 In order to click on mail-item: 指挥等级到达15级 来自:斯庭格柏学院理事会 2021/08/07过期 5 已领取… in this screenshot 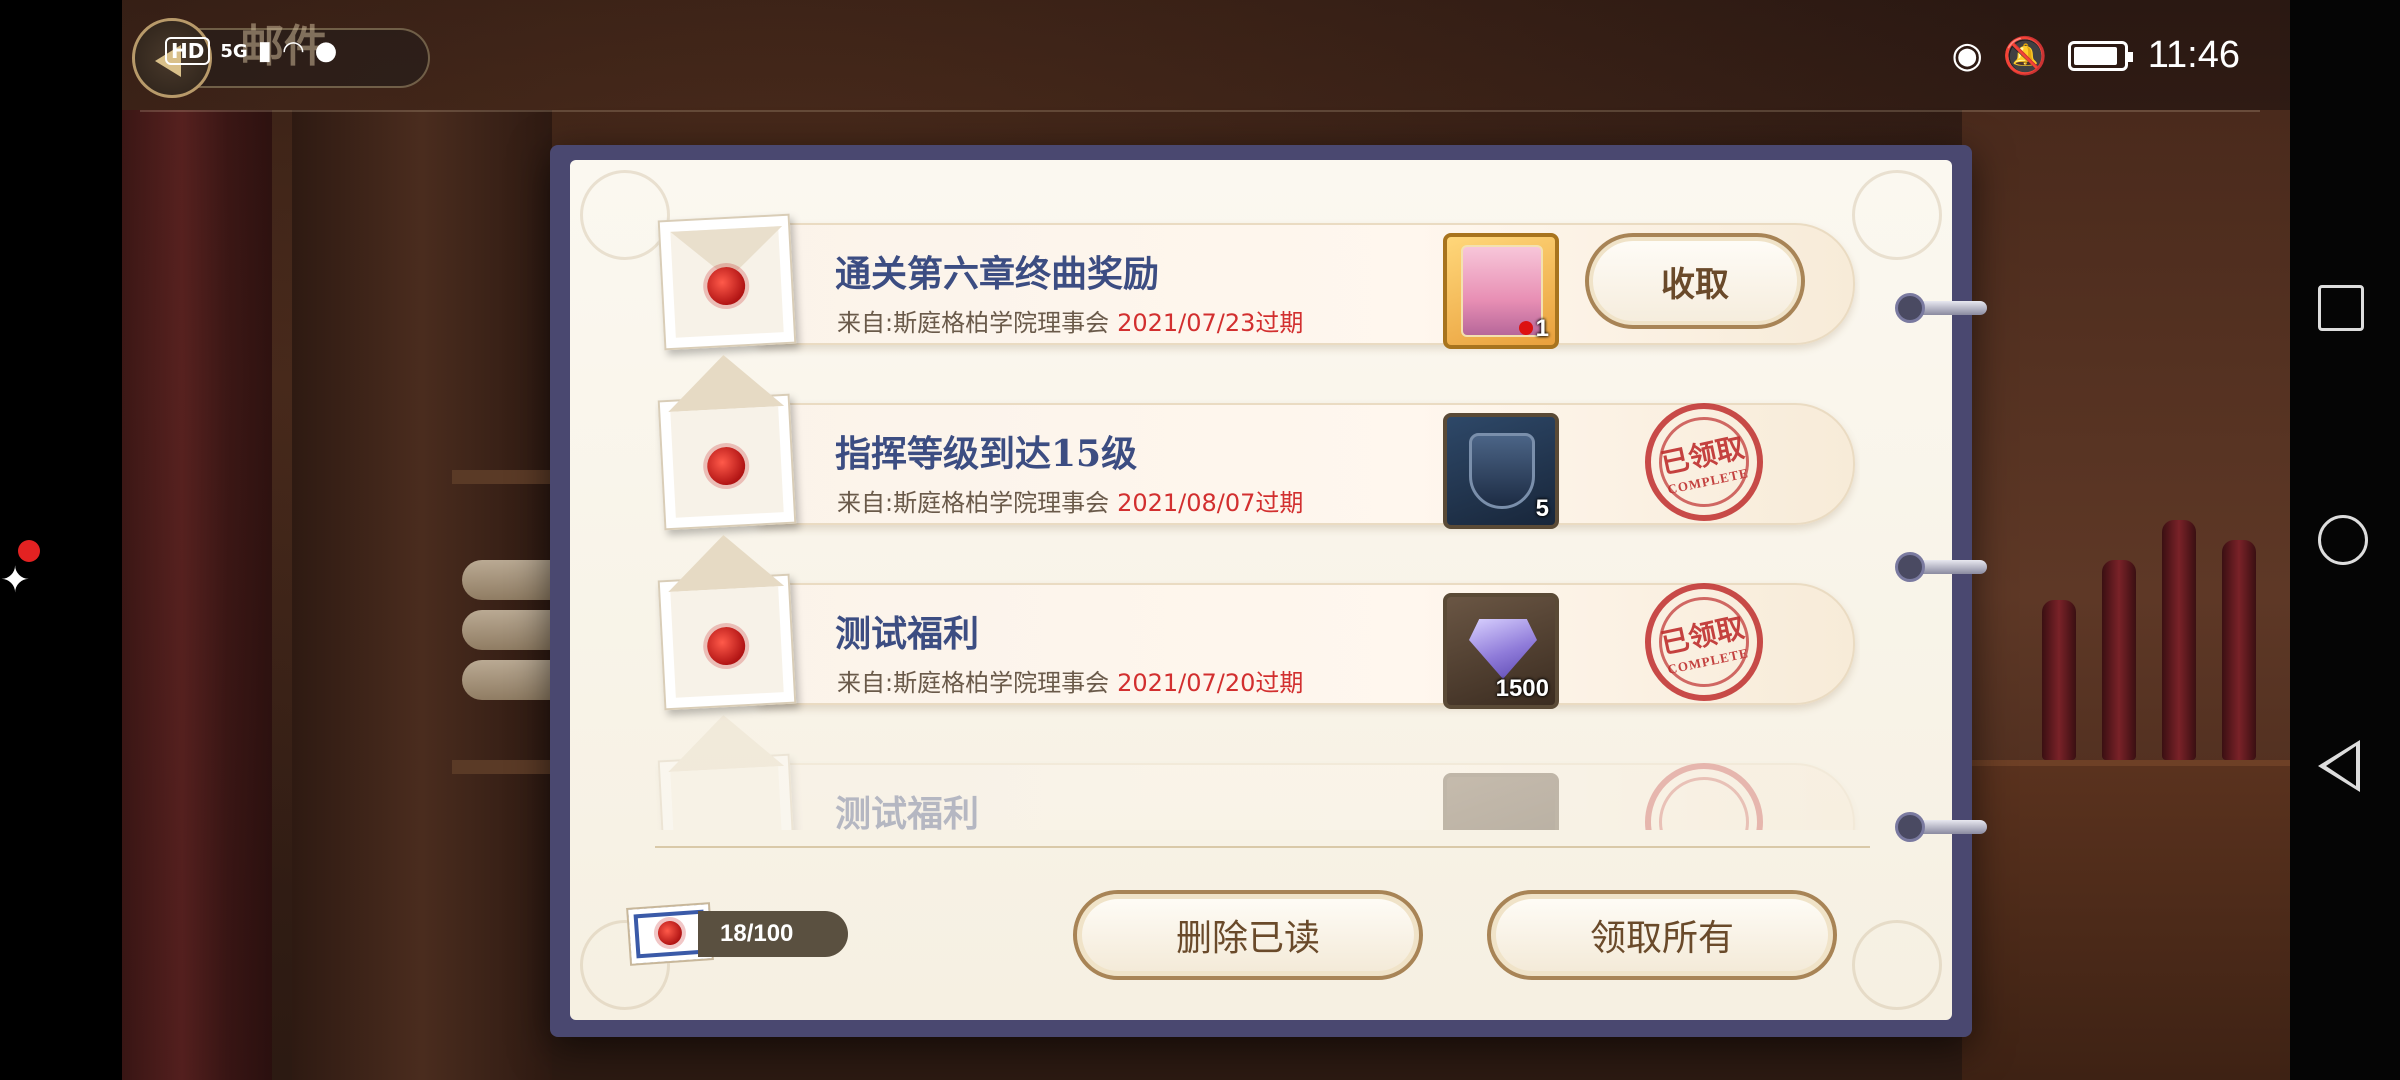, I will do `click(1257, 448)`.